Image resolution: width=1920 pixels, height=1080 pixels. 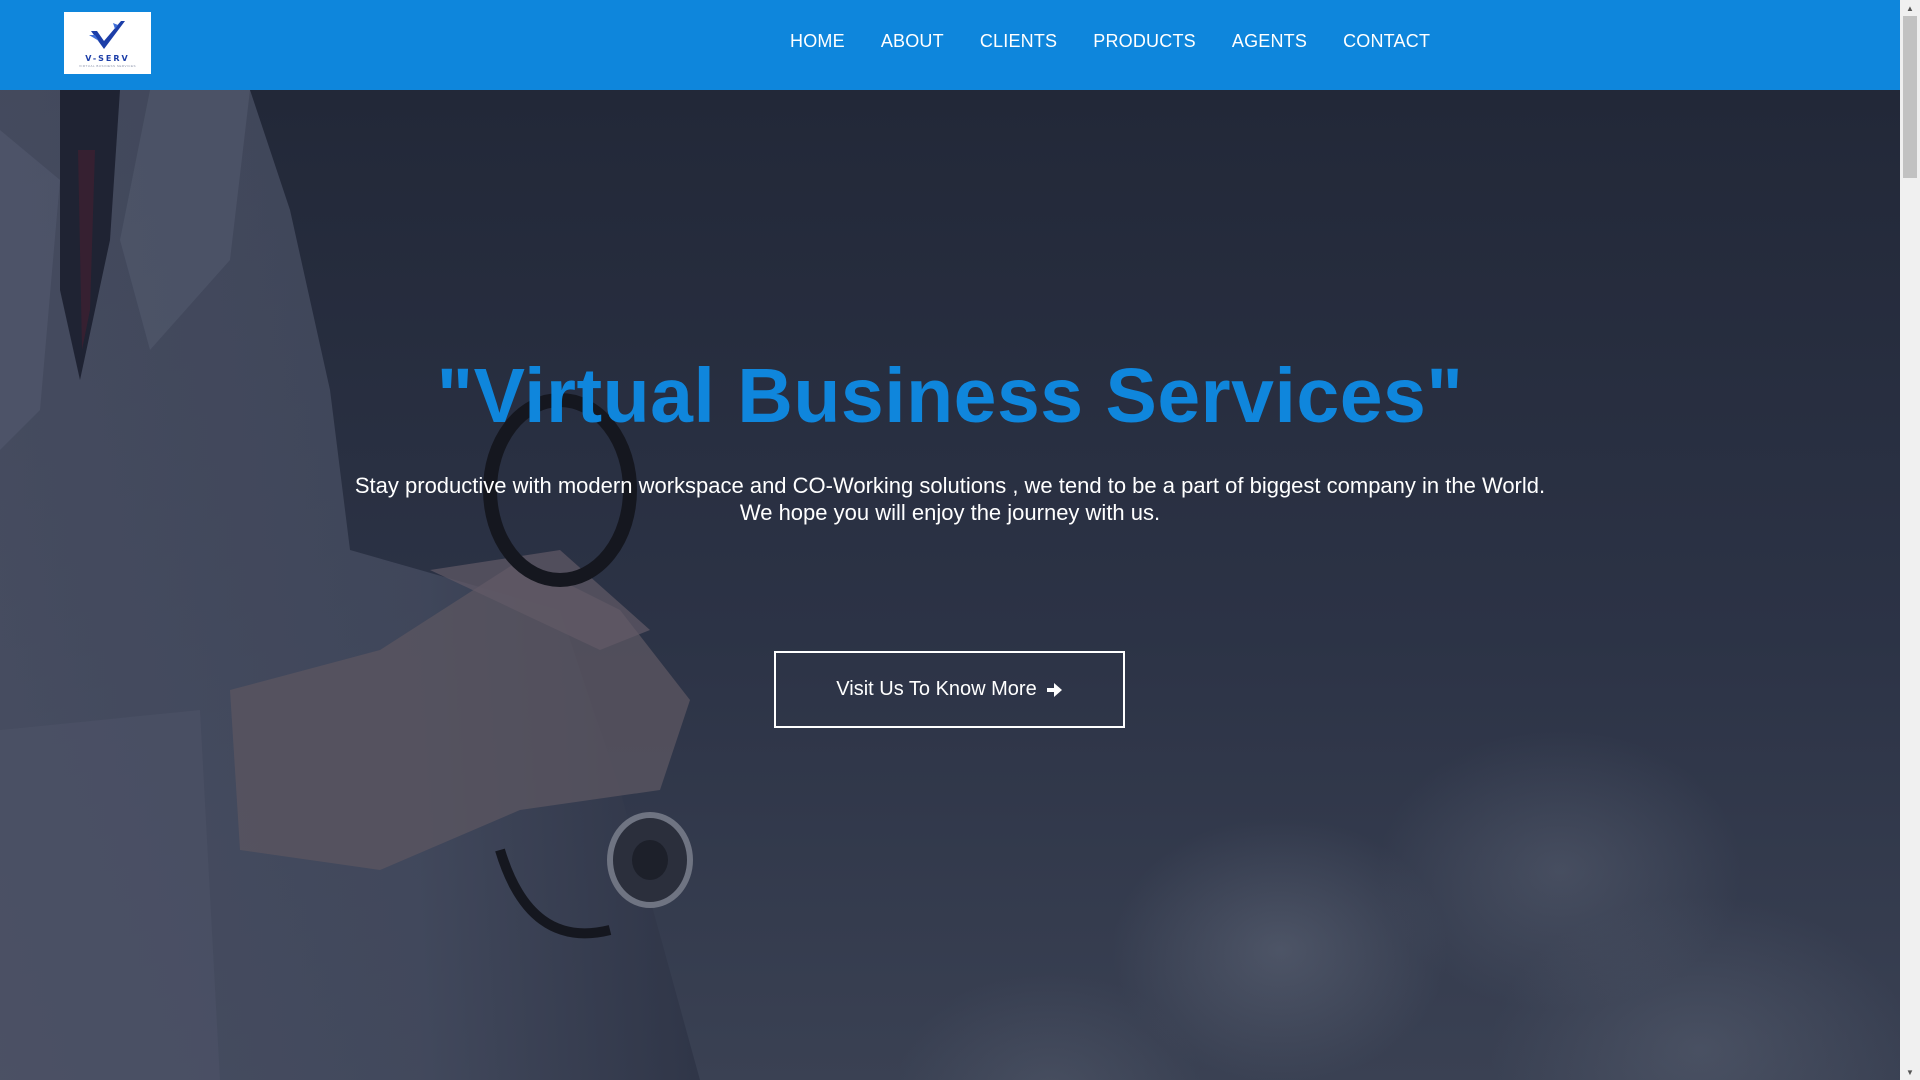 I want to click on nav-agents: AGENTS, so click(x=1269, y=41).